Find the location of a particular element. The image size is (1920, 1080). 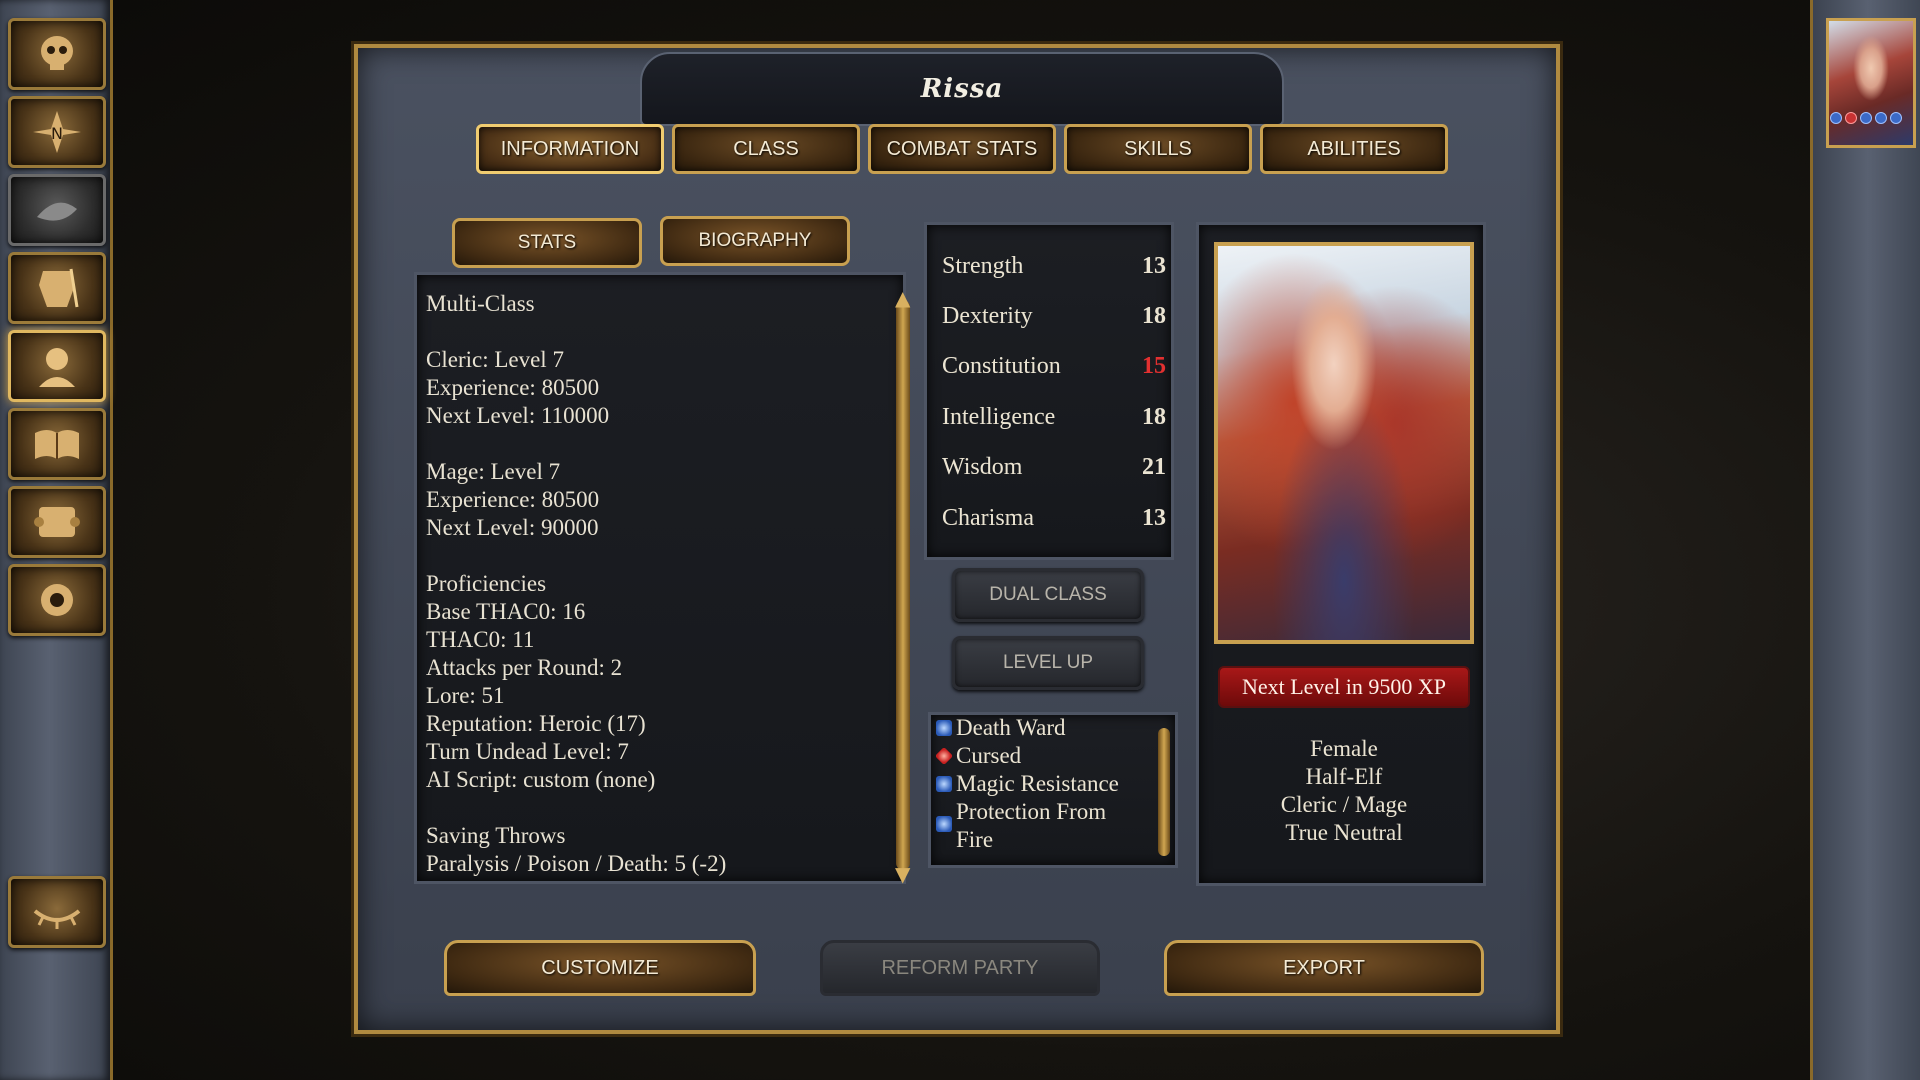

scroll-down-arrow-icon: ▼ is located at coordinates (902, 874).